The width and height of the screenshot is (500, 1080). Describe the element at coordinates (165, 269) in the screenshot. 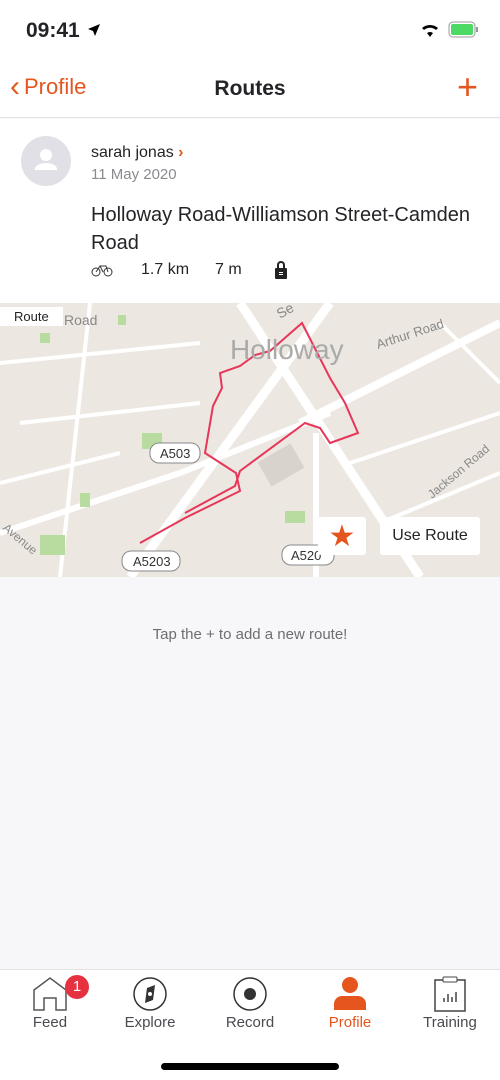

I see `distance: 1.7 km` at that location.